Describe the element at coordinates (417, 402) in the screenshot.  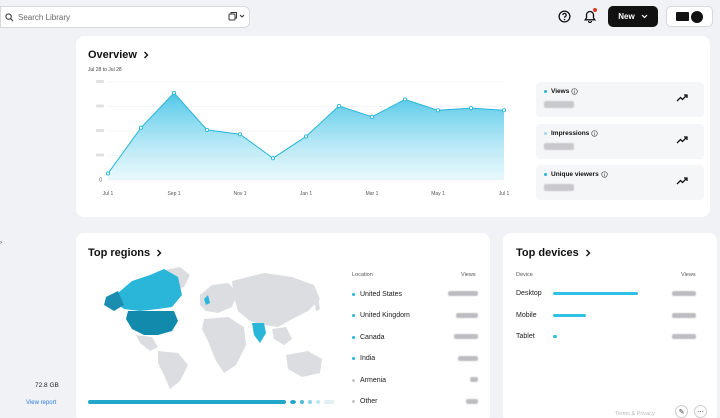
I see `region-row: Other` at that location.